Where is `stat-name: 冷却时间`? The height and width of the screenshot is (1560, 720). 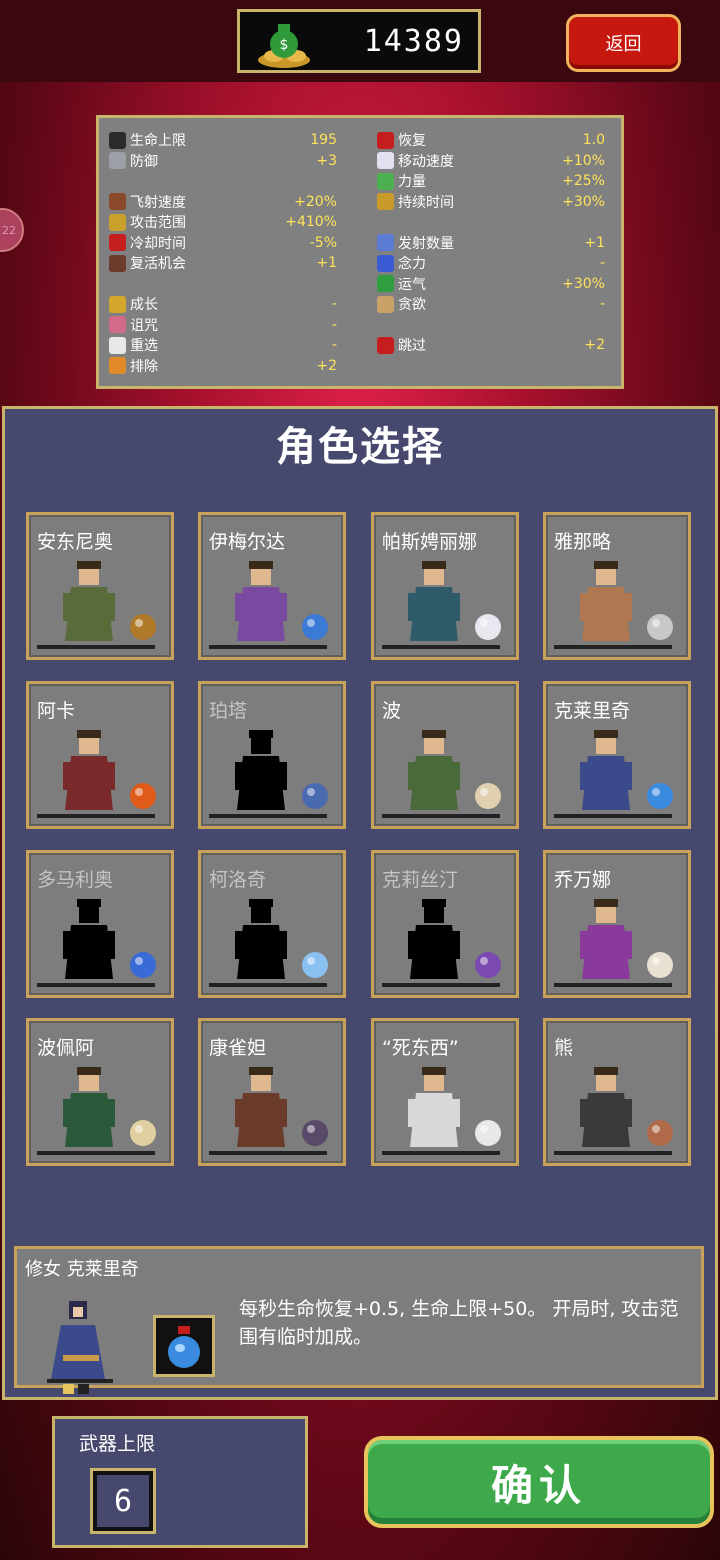
stat-name: 冷却时间 is located at coordinates (158, 243).